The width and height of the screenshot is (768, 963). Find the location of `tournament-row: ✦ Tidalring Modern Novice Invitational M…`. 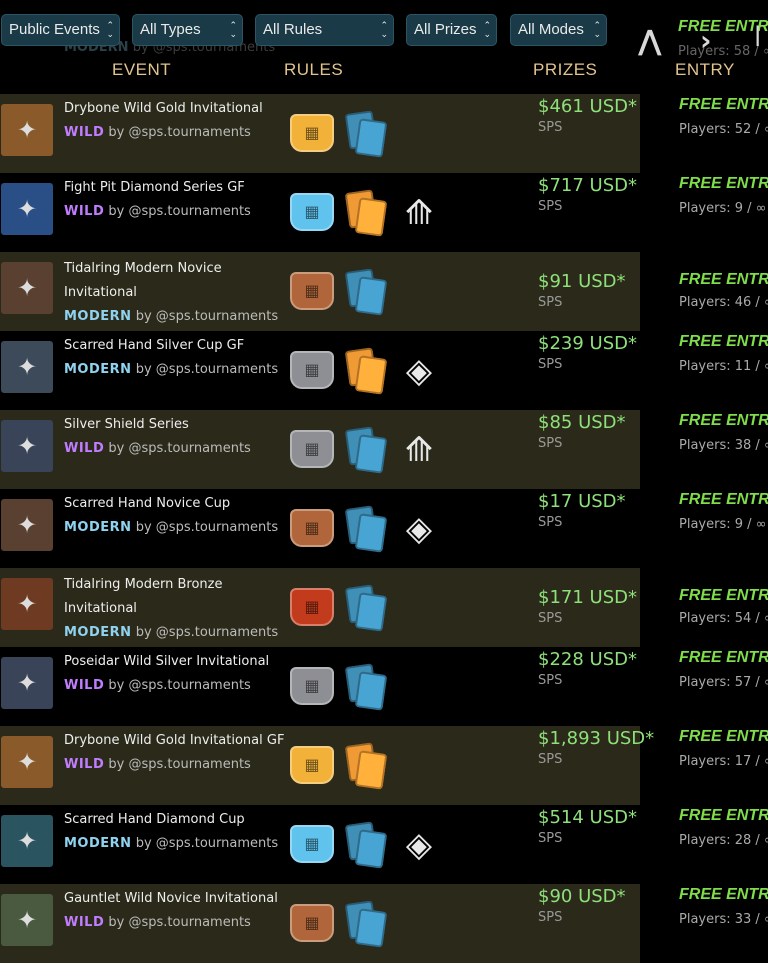

tournament-row: ✦ Tidalring Modern Novice Invitational M… is located at coordinates (384, 291).